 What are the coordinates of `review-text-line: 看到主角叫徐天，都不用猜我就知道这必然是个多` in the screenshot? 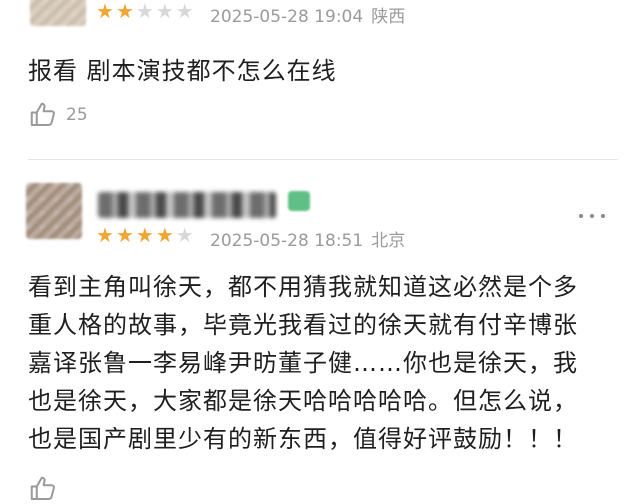 It's located at (303, 287).